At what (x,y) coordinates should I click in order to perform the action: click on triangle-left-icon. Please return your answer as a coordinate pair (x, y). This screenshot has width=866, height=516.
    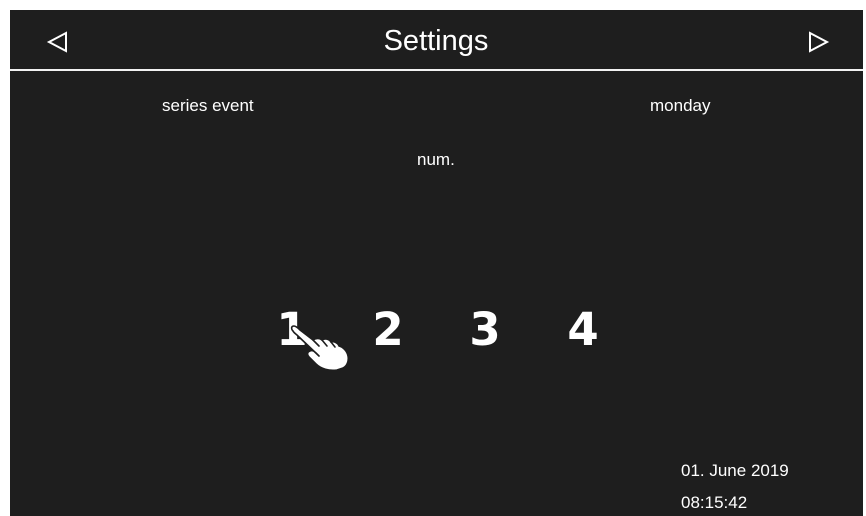
    Looking at the image, I should click on (56, 42).